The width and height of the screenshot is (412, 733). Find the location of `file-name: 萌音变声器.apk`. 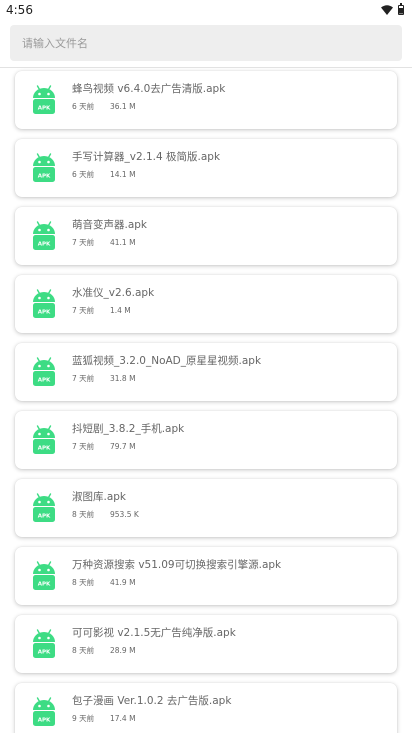

file-name: 萌音变声器.apk is located at coordinates (110, 225).